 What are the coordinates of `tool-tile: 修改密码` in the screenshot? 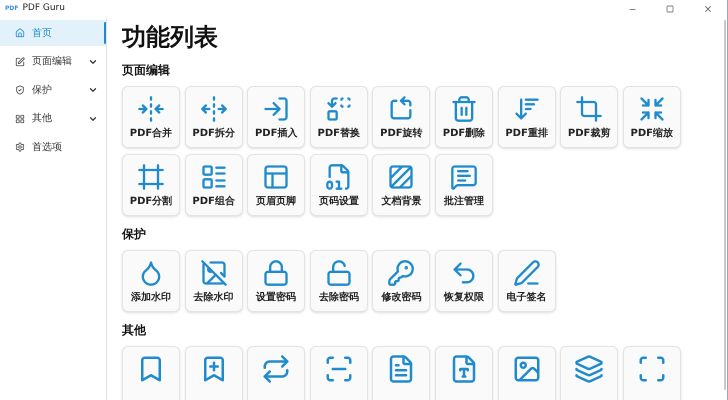 It's located at (401, 281).